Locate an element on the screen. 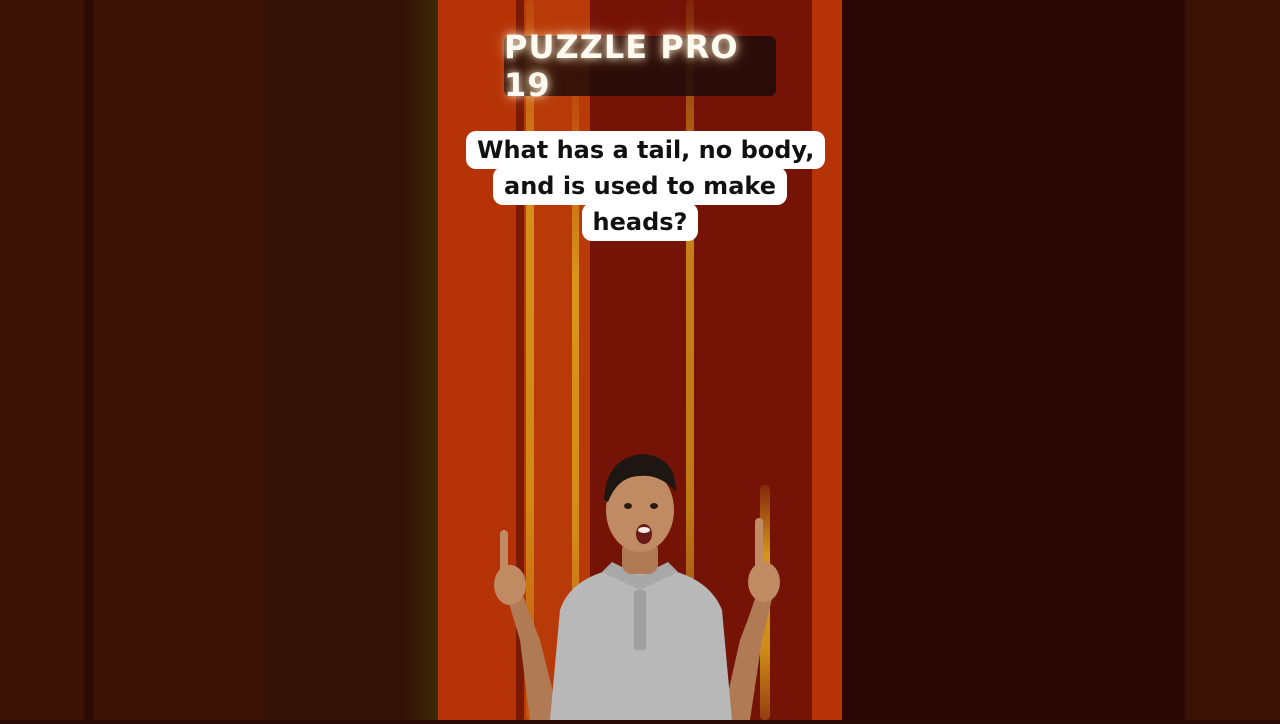 The height and width of the screenshot is (724, 1280). riddle-line: and is used to make is located at coordinates (640, 186).